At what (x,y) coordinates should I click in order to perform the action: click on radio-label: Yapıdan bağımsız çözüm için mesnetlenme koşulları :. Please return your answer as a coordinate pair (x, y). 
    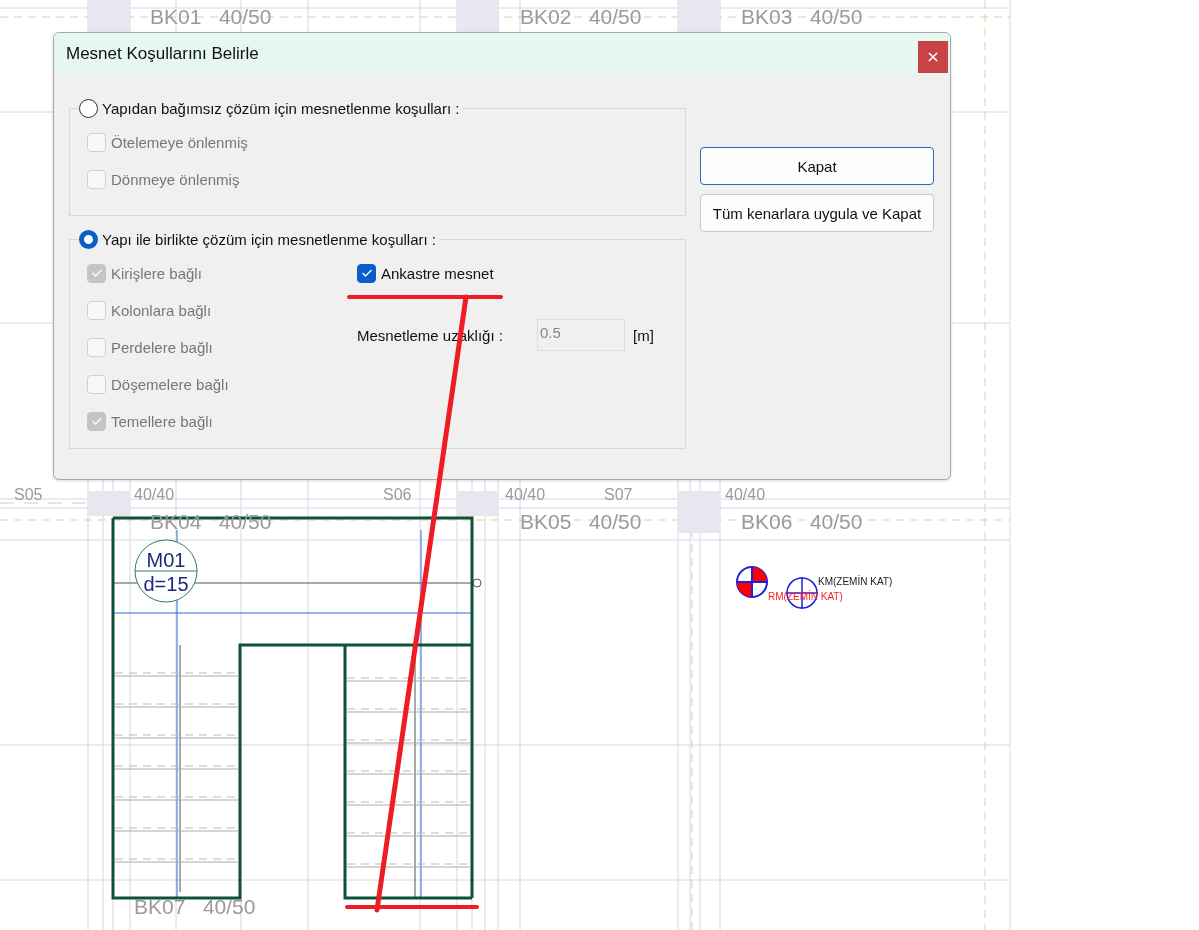
    Looking at the image, I should click on (281, 108).